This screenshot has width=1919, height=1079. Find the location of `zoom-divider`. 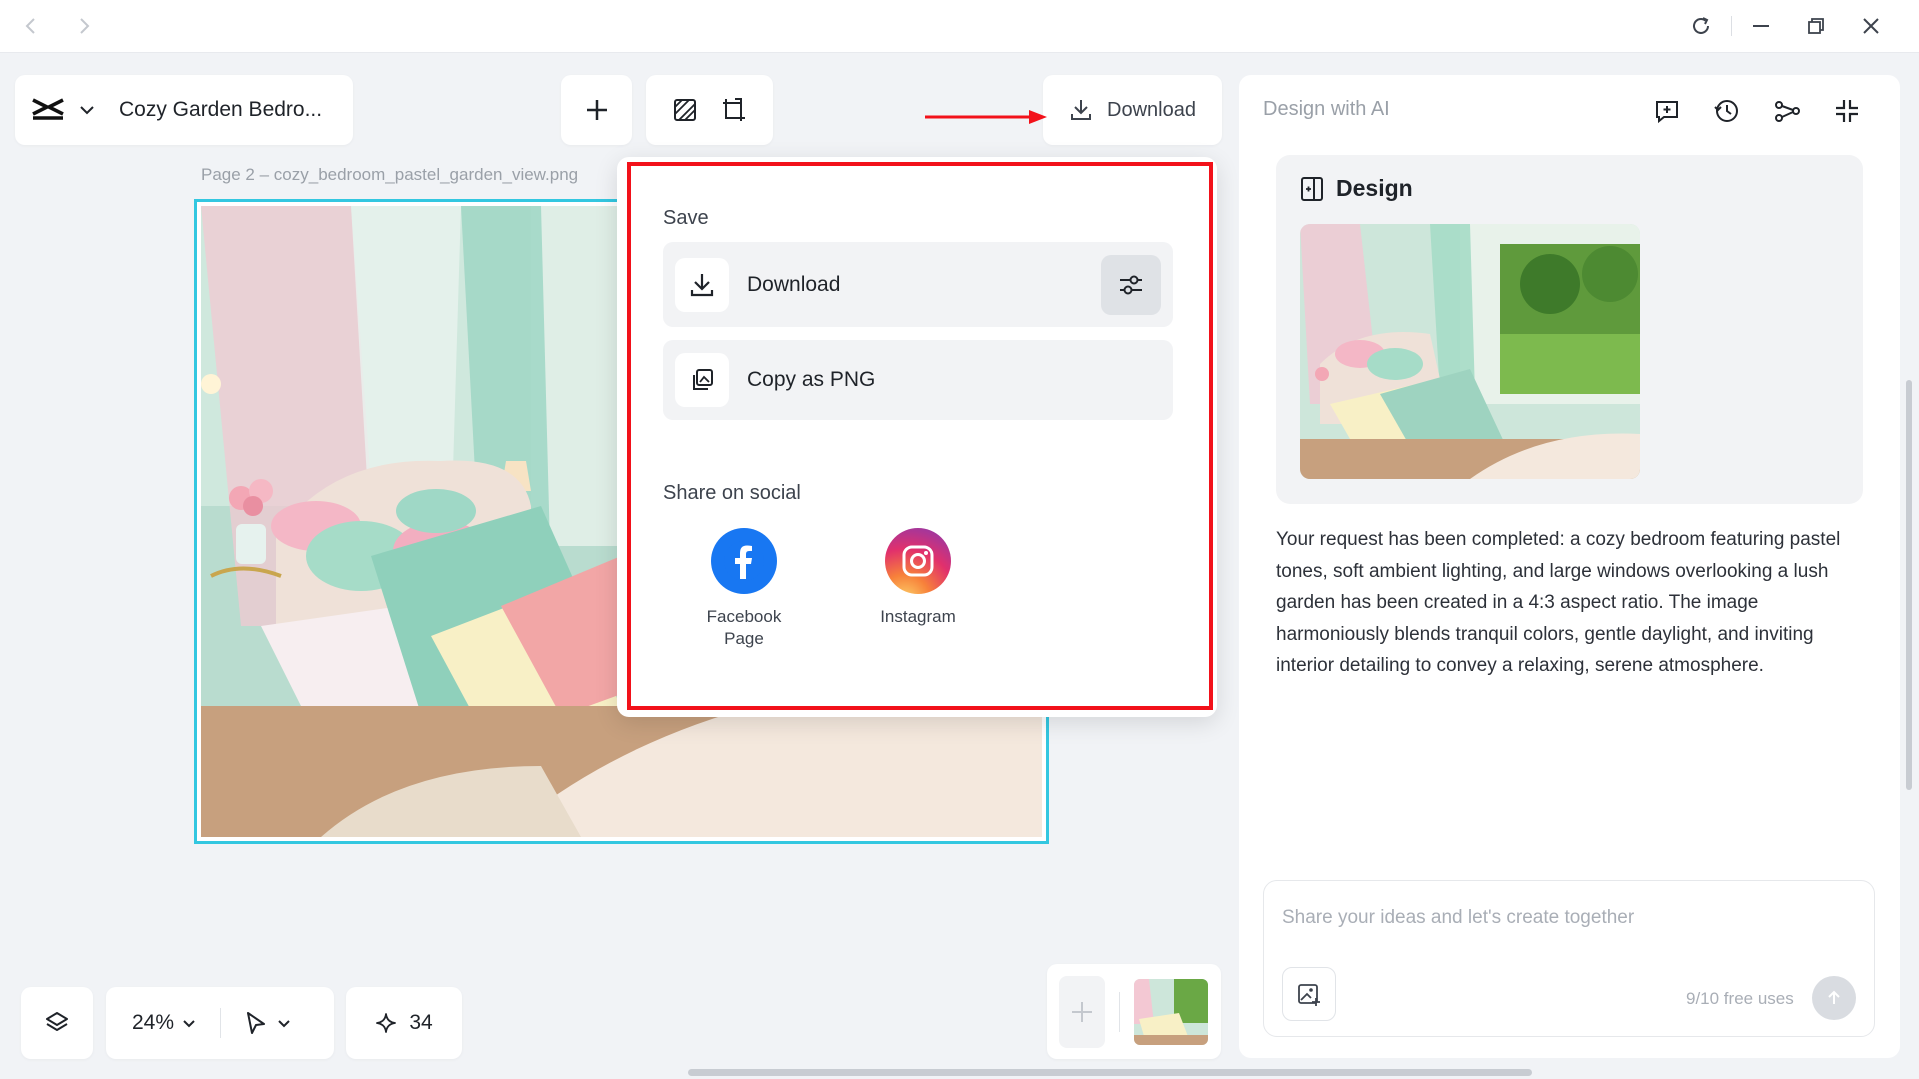

zoom-divider is located at coordinates (221, 1023).